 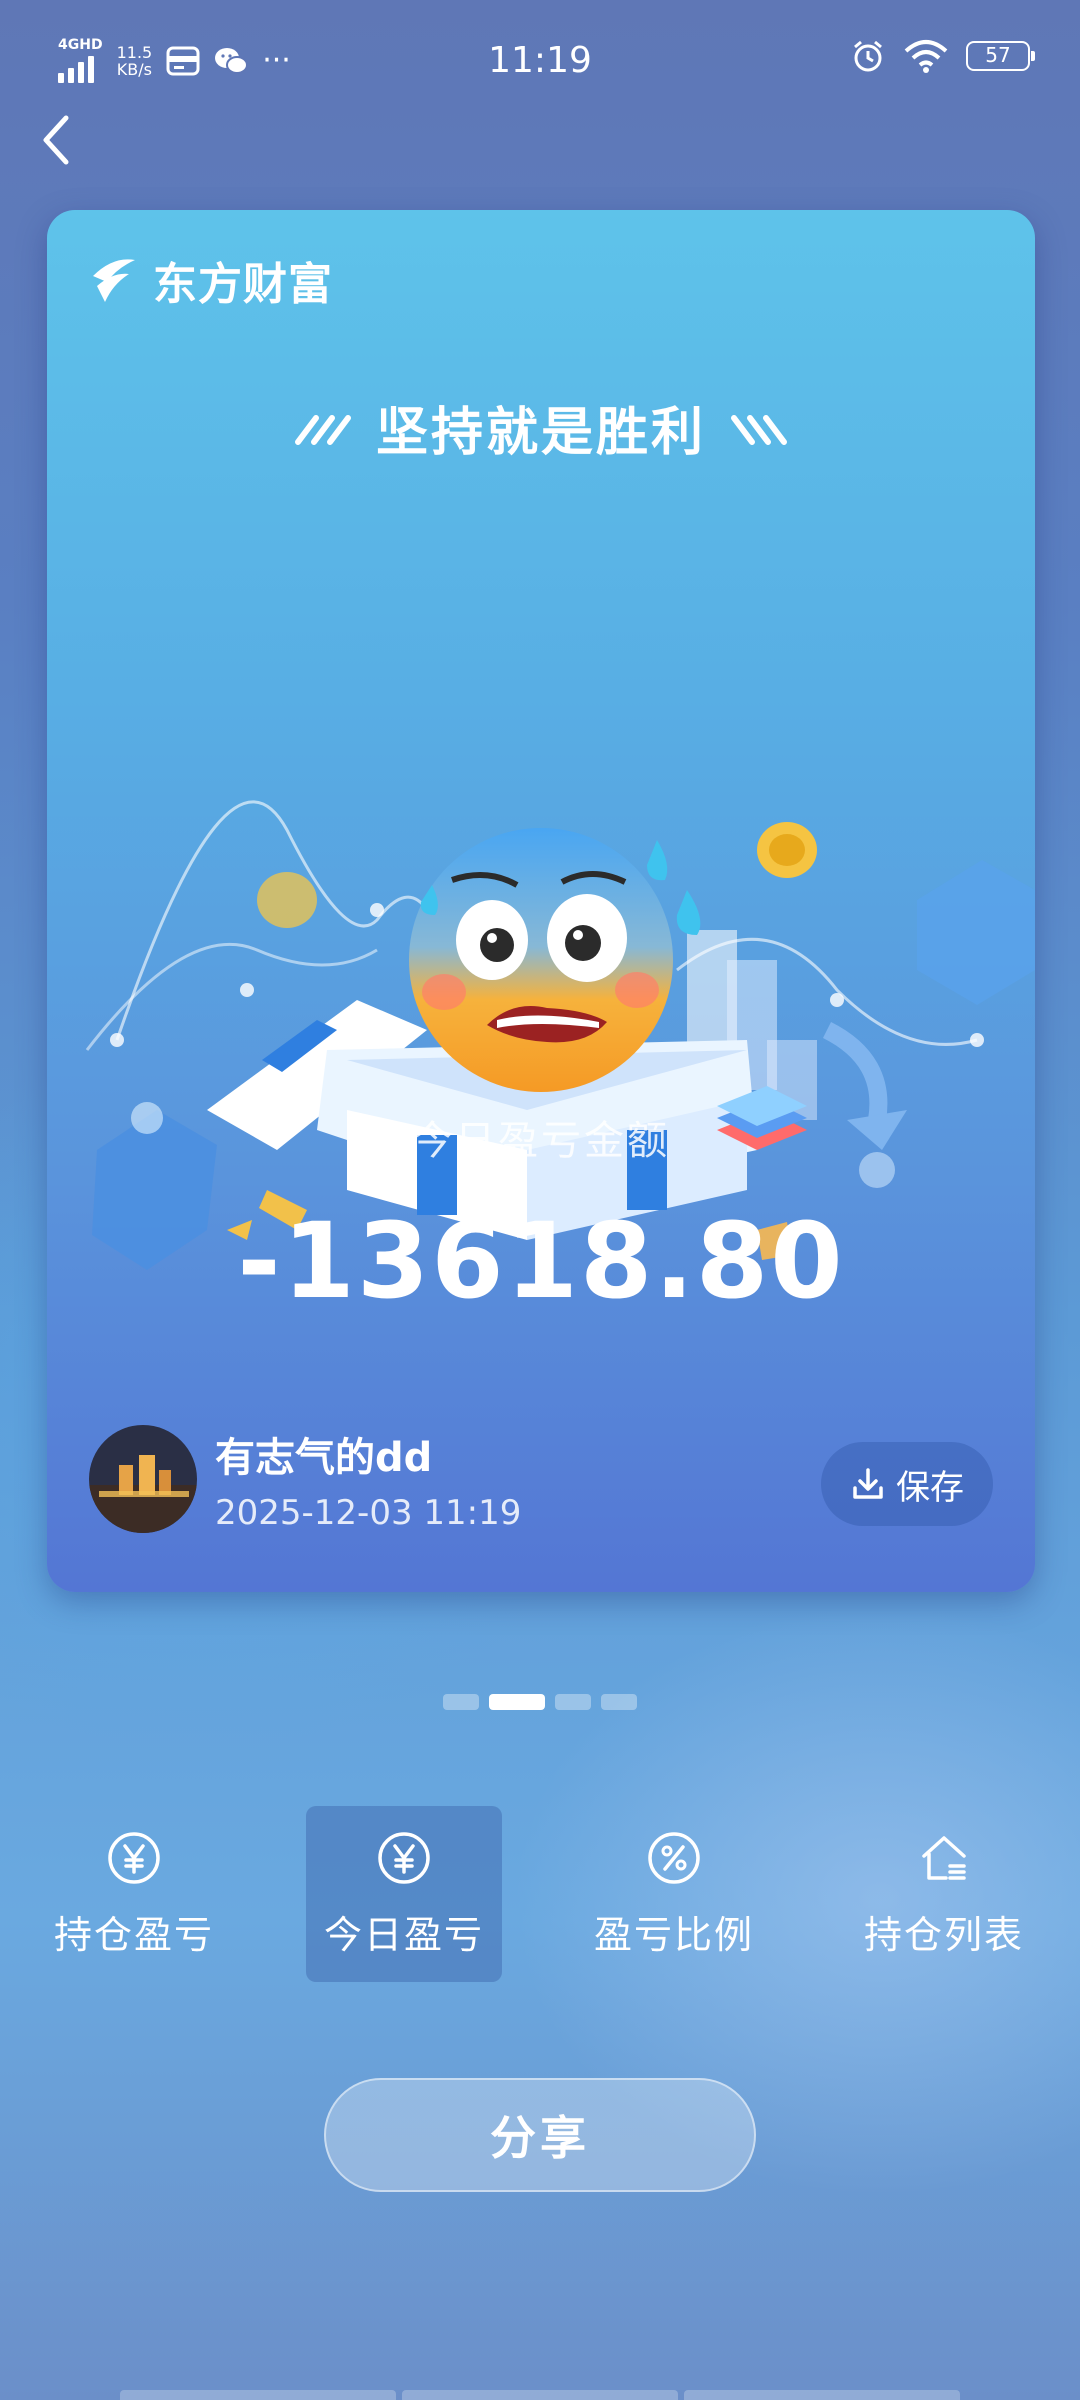 I want to click on user-info: 有志气的dd 2025-12-03 11:19, so click(x=305, y=1479).